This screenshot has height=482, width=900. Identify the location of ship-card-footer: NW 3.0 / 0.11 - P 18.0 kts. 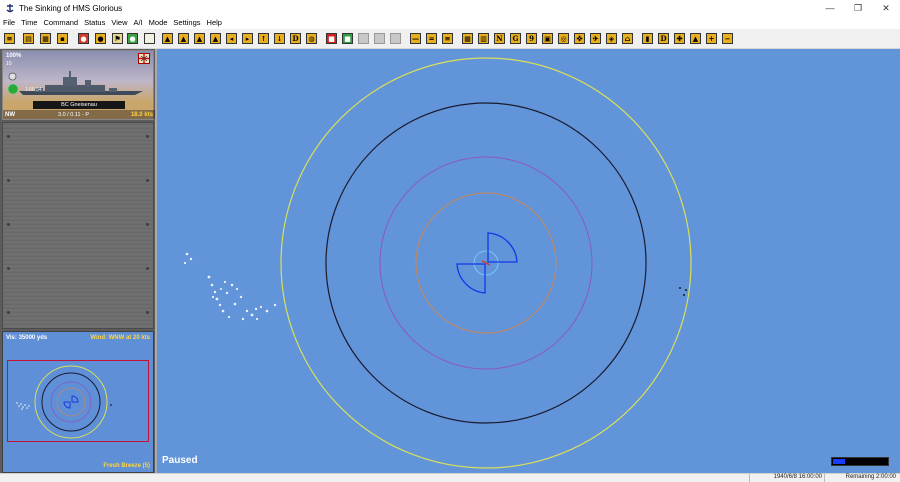
(79, 114).